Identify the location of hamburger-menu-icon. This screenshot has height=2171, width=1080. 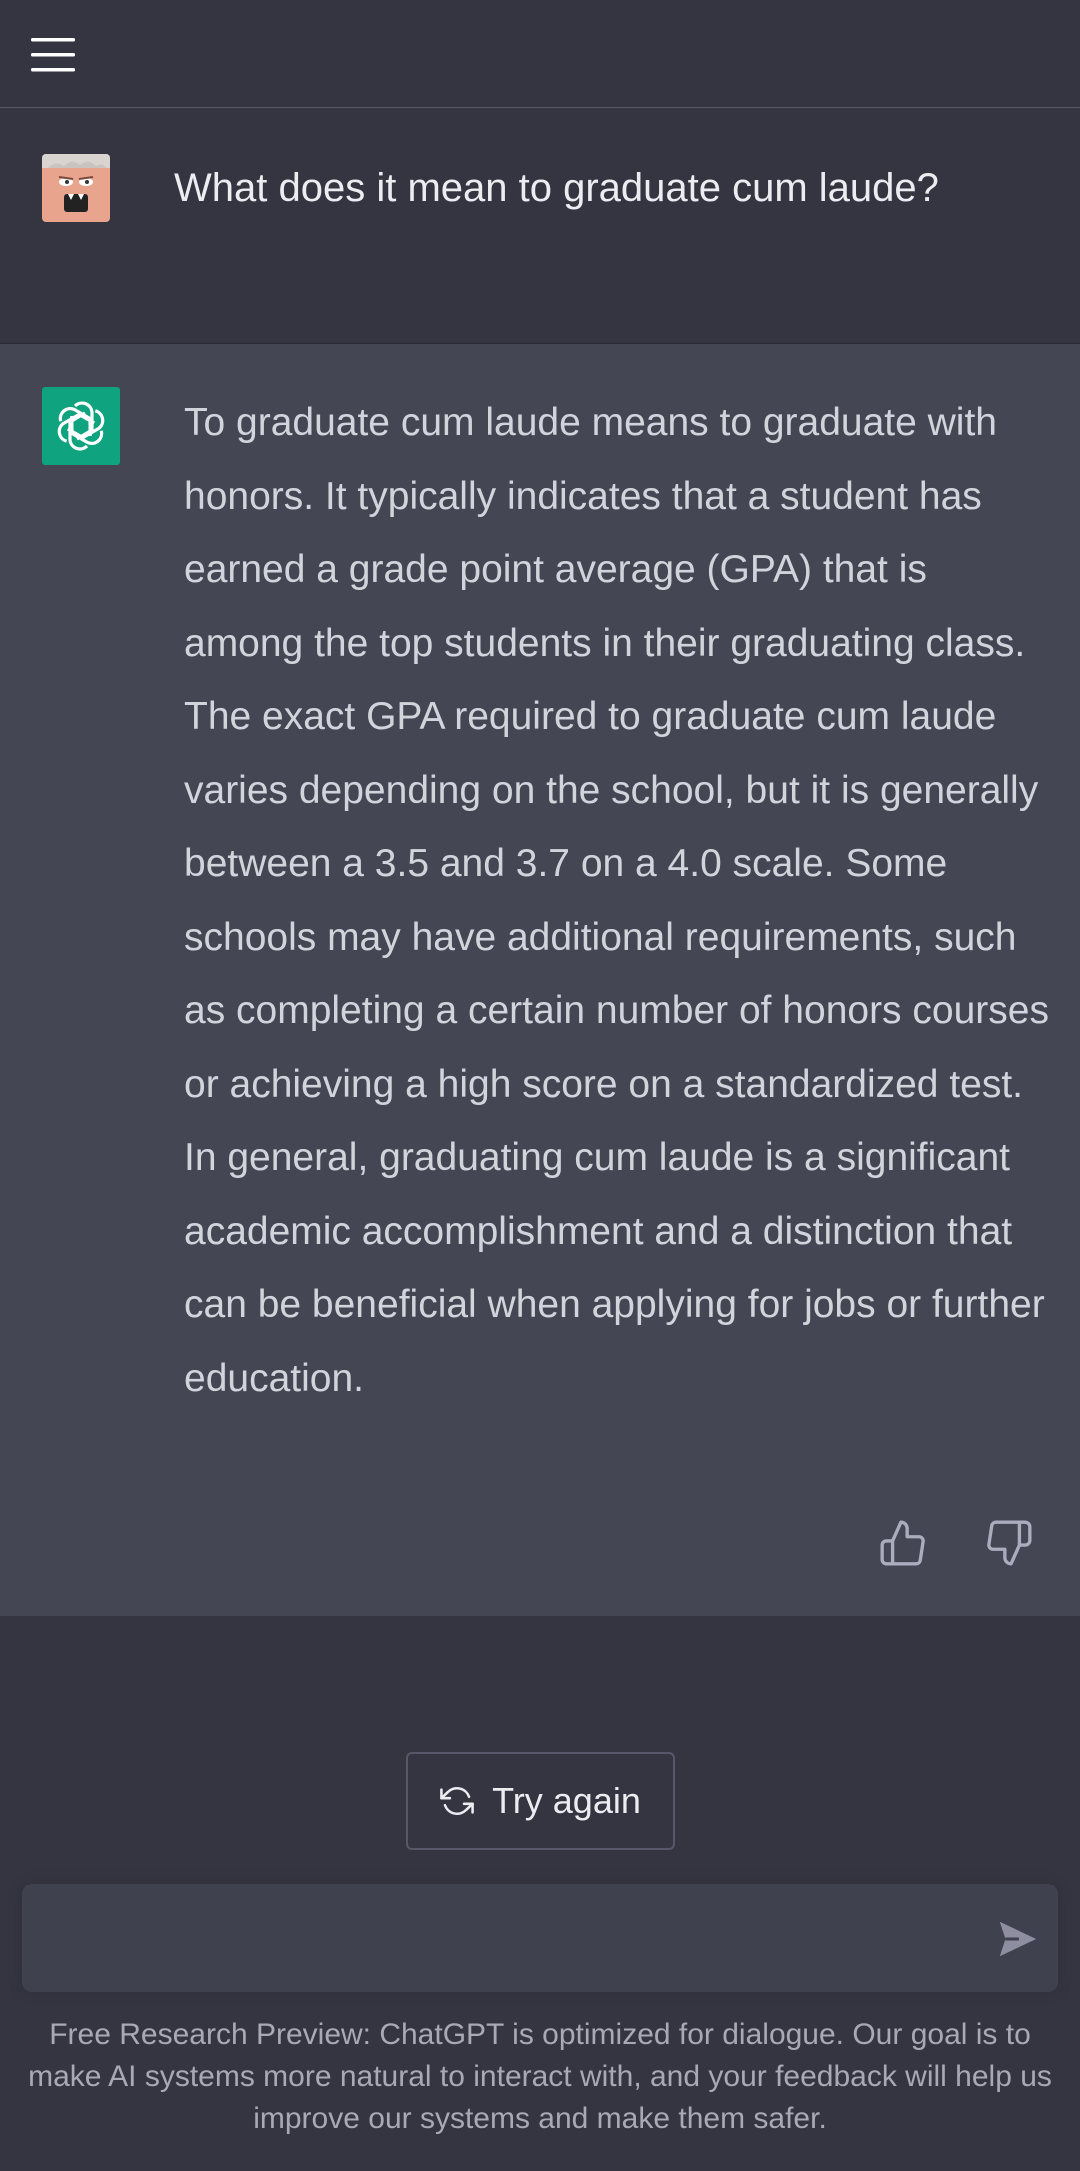
(53, 54).